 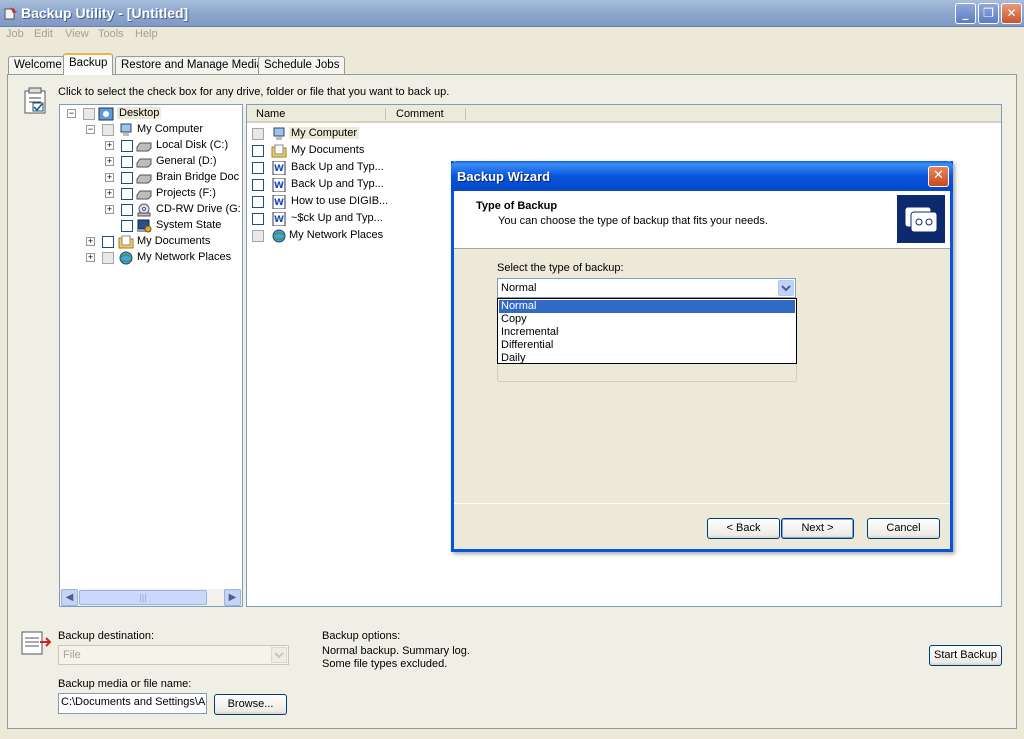 What do you see at coordinates (173, 655) in the screenshot?
I see `destination-select: File` at bounding box center [173, 655].